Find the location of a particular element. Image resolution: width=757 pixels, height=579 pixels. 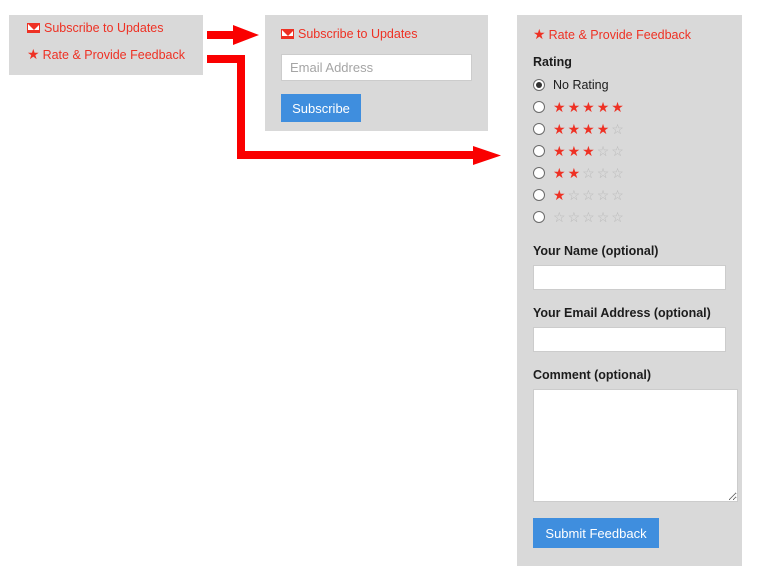

rating-option-0-stars: ☆☆☆☆☆ is located at coordinates (629, 217).